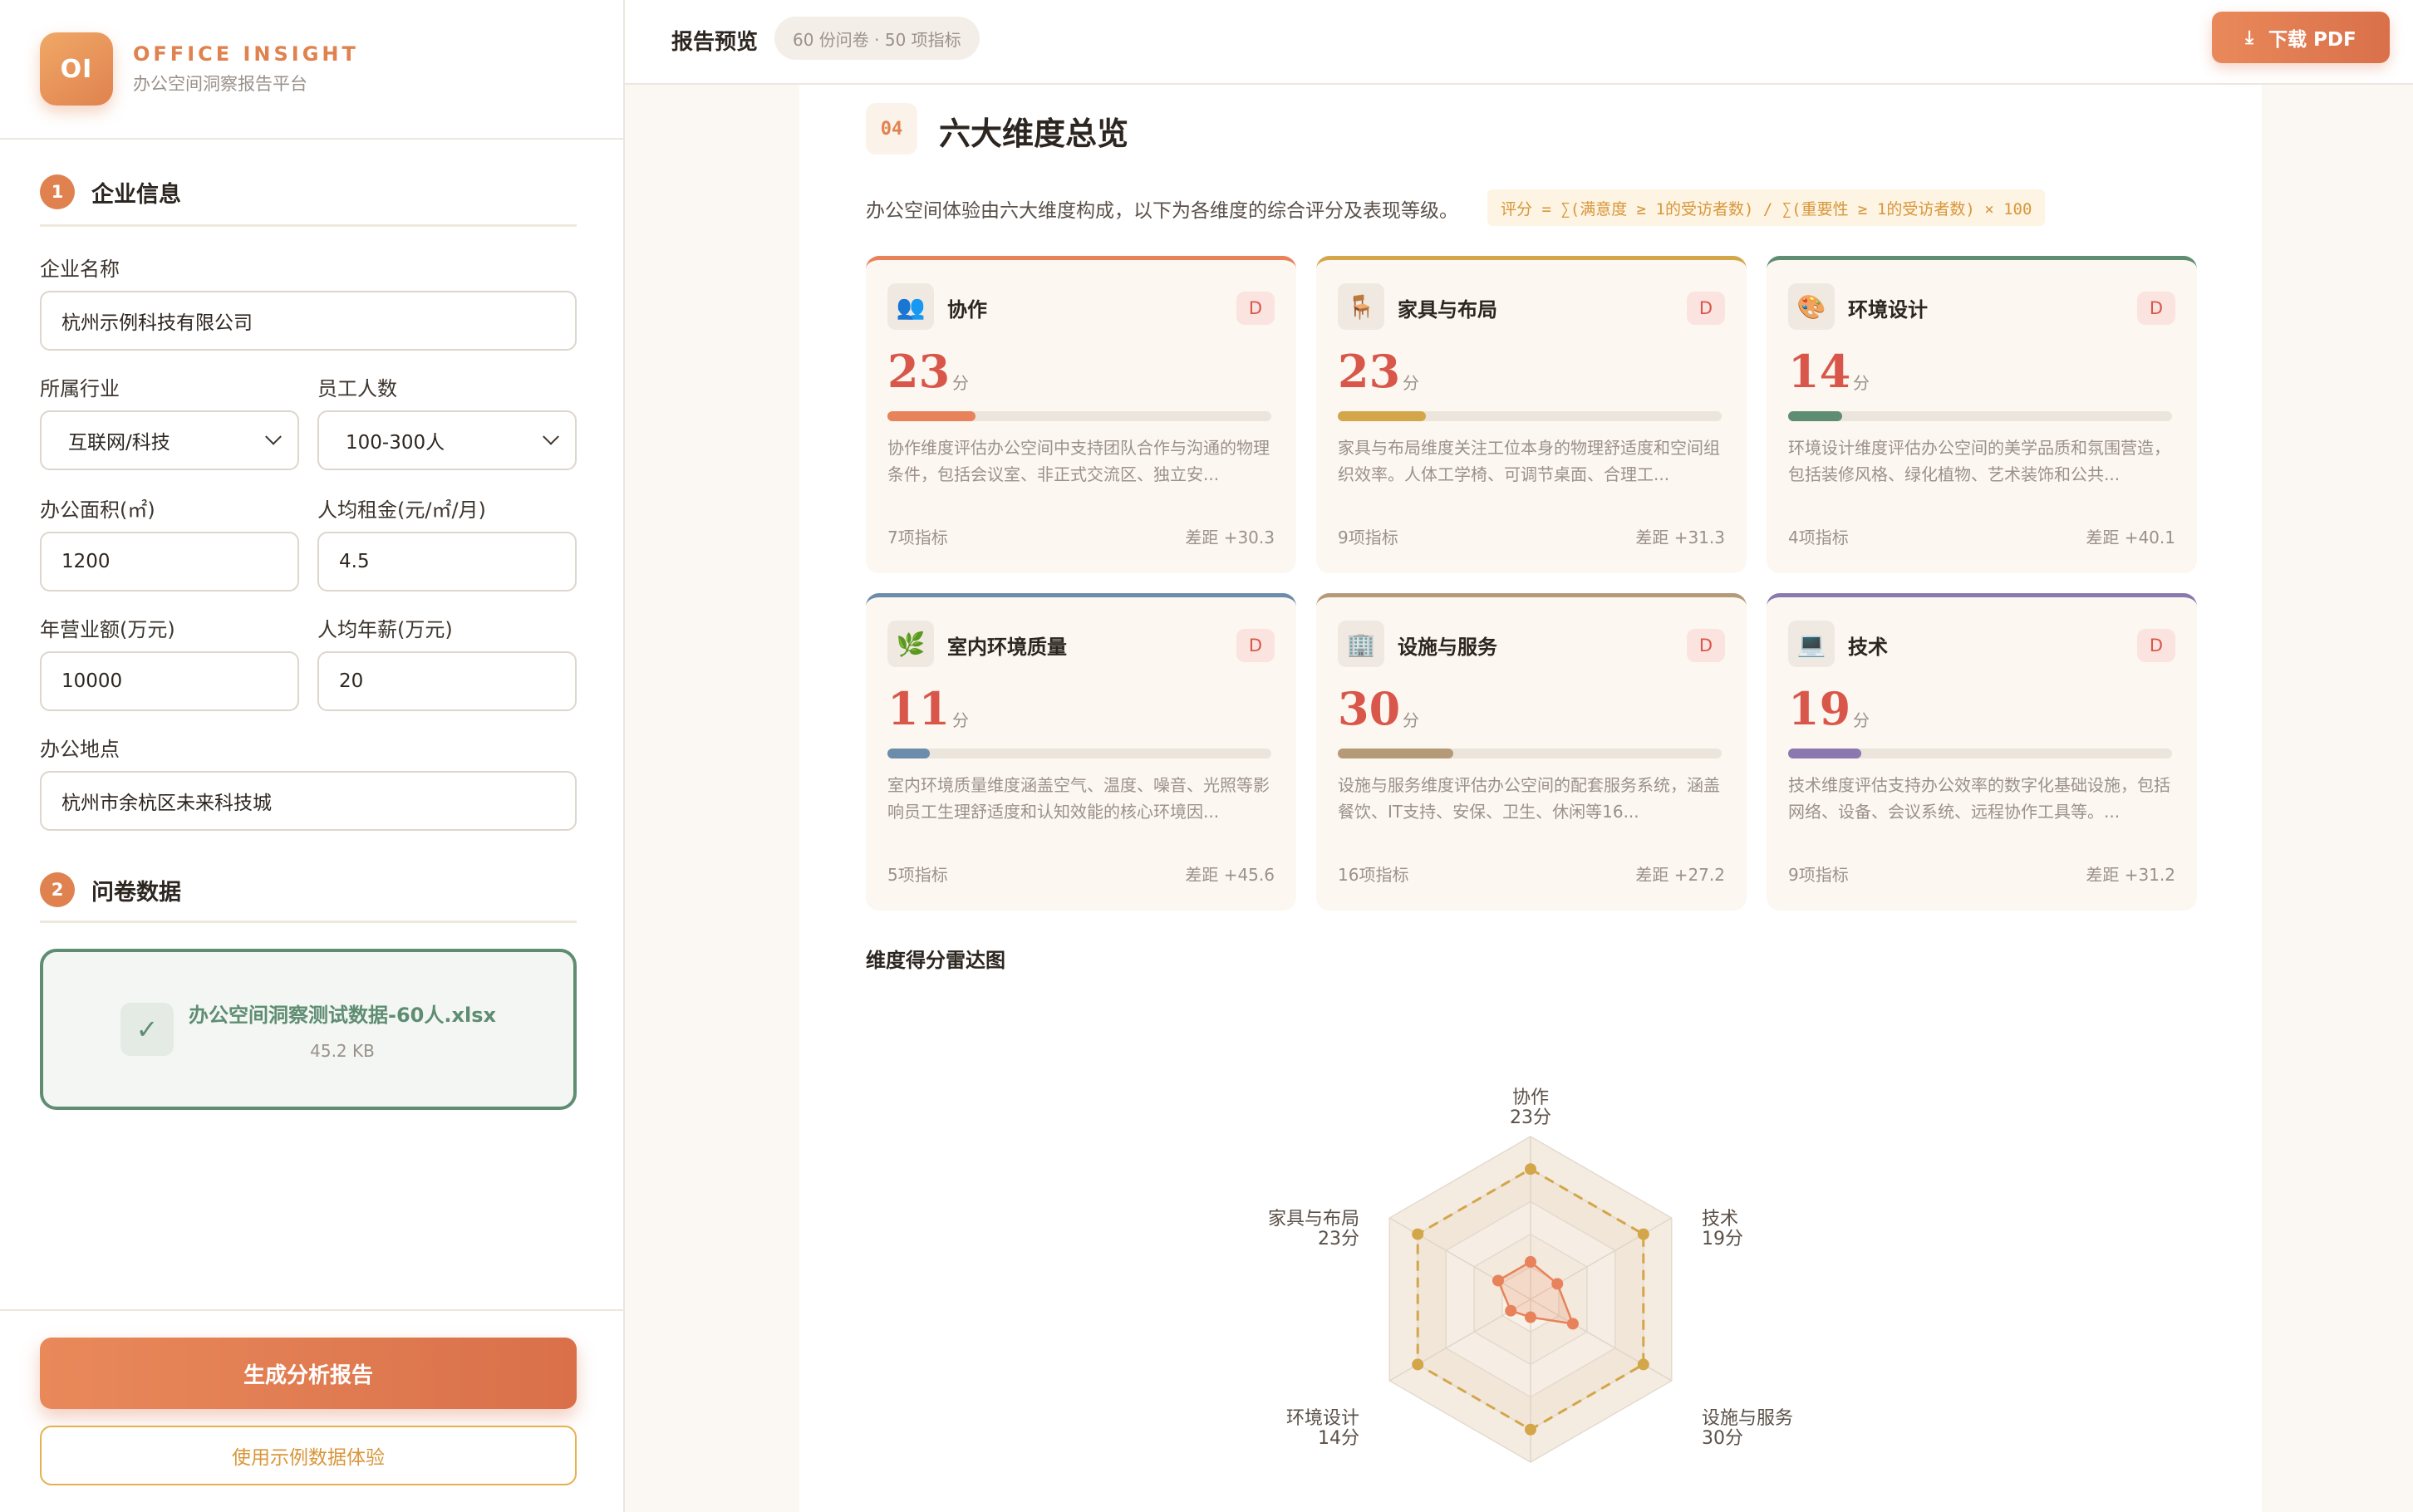 The height and width of the screenshot is (1512, 2413). I want to click on salary-input: 20, so click(447, 681).